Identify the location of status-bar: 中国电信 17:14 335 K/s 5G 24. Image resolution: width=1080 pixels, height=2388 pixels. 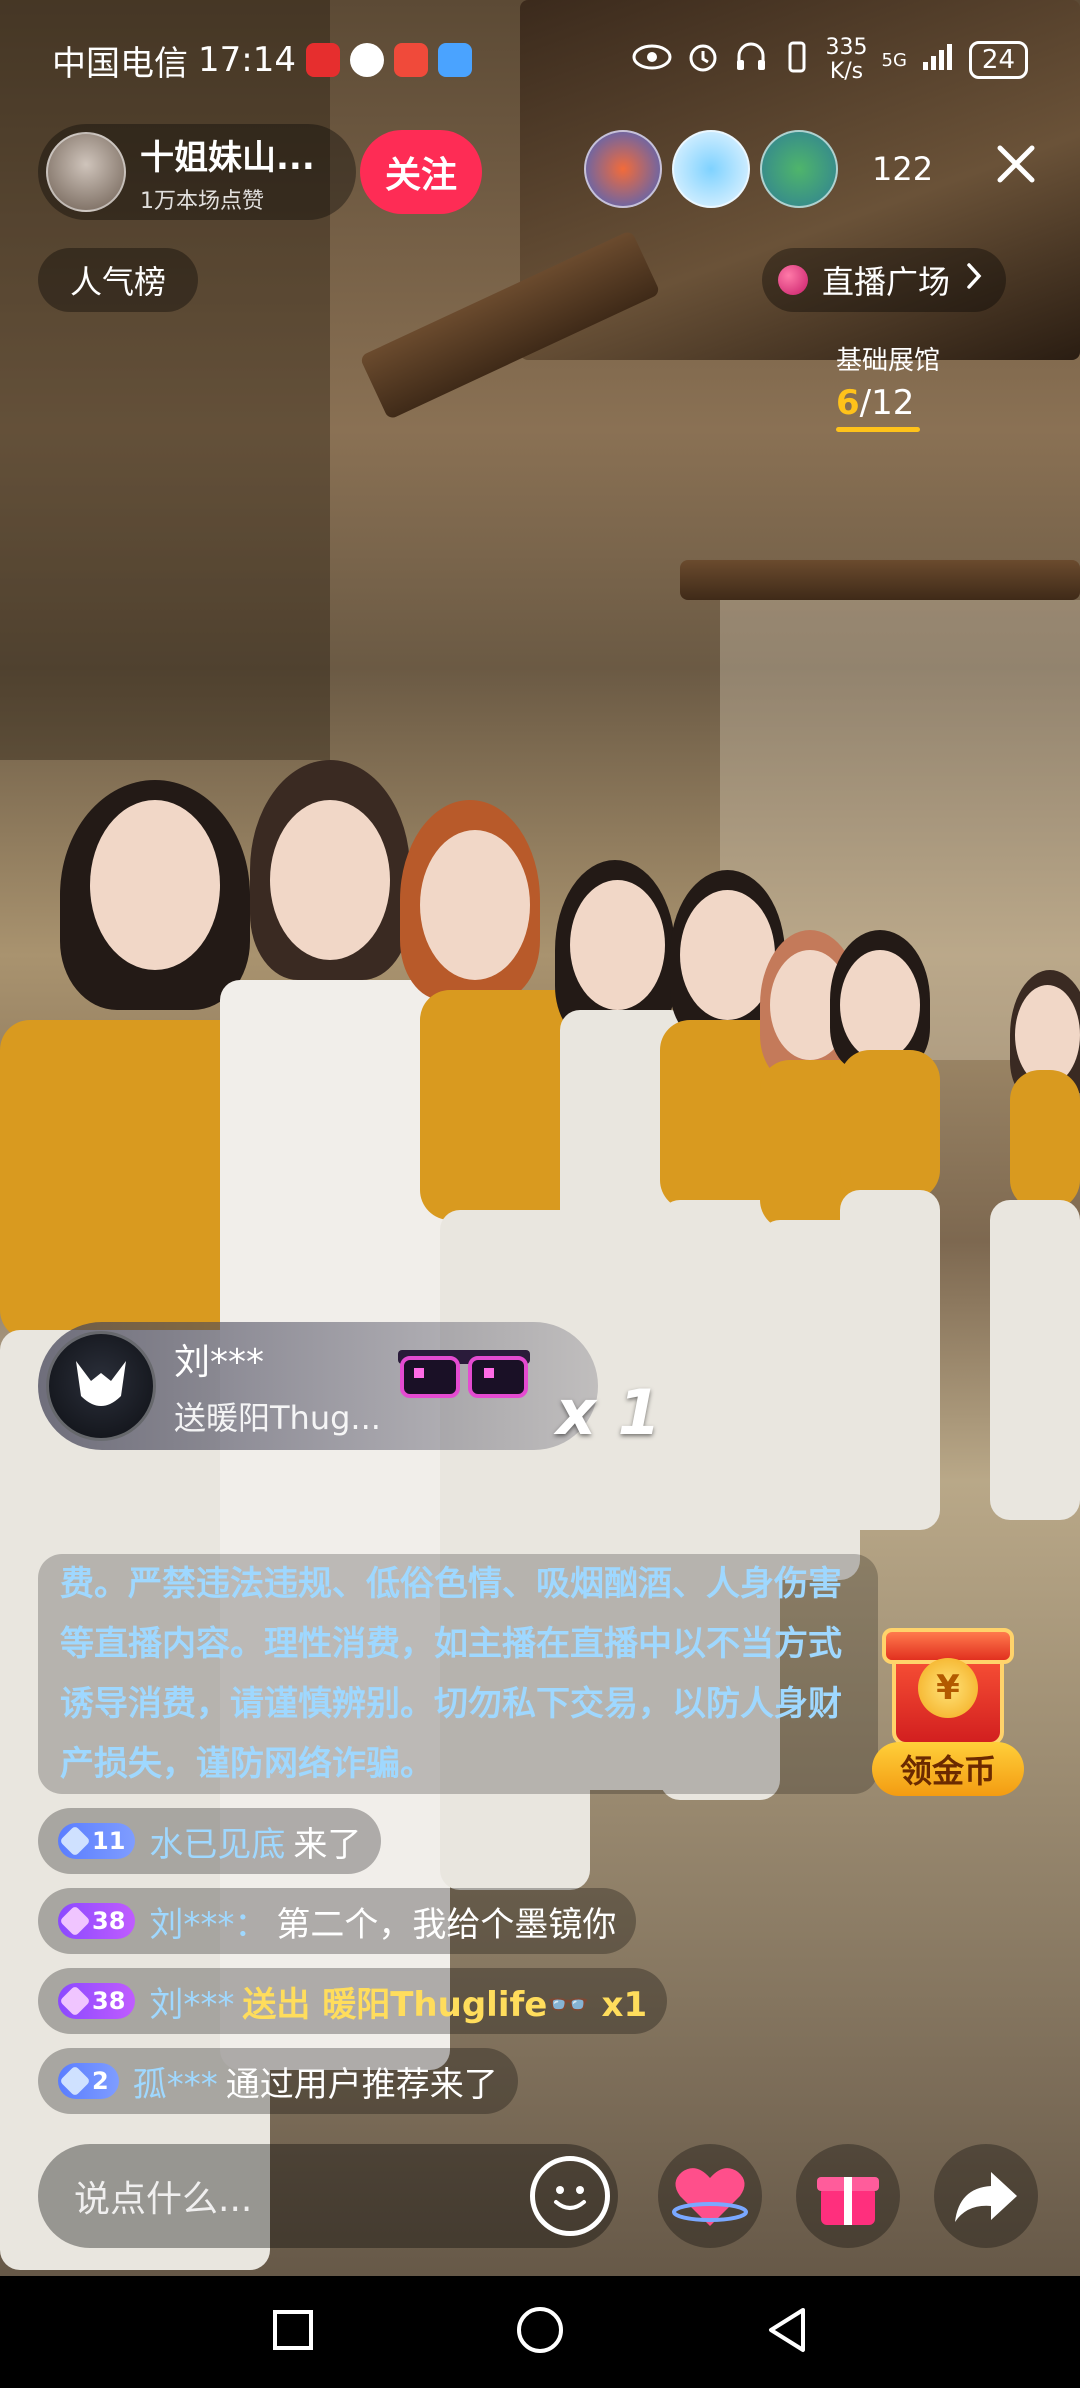
(540, 60).